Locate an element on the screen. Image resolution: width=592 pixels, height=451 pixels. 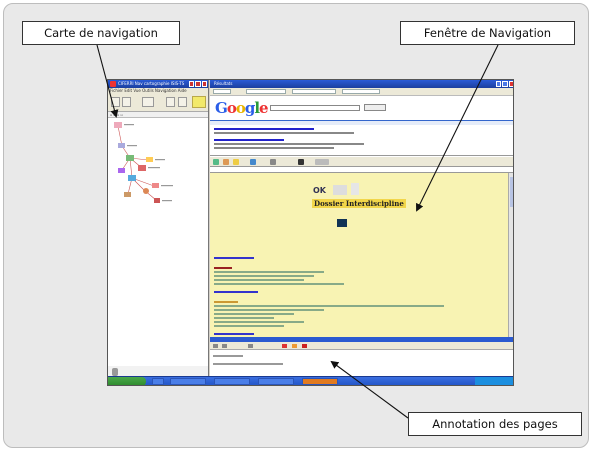
navigation-map-titlebar: CIFERRI Nav cartographie ISIS-TS is located at coordinates (158, 84).